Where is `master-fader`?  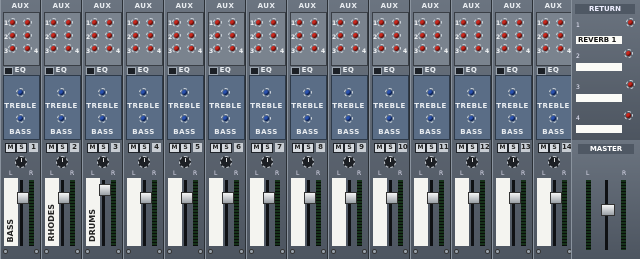
master-fader is located at coordinates (608, 210).